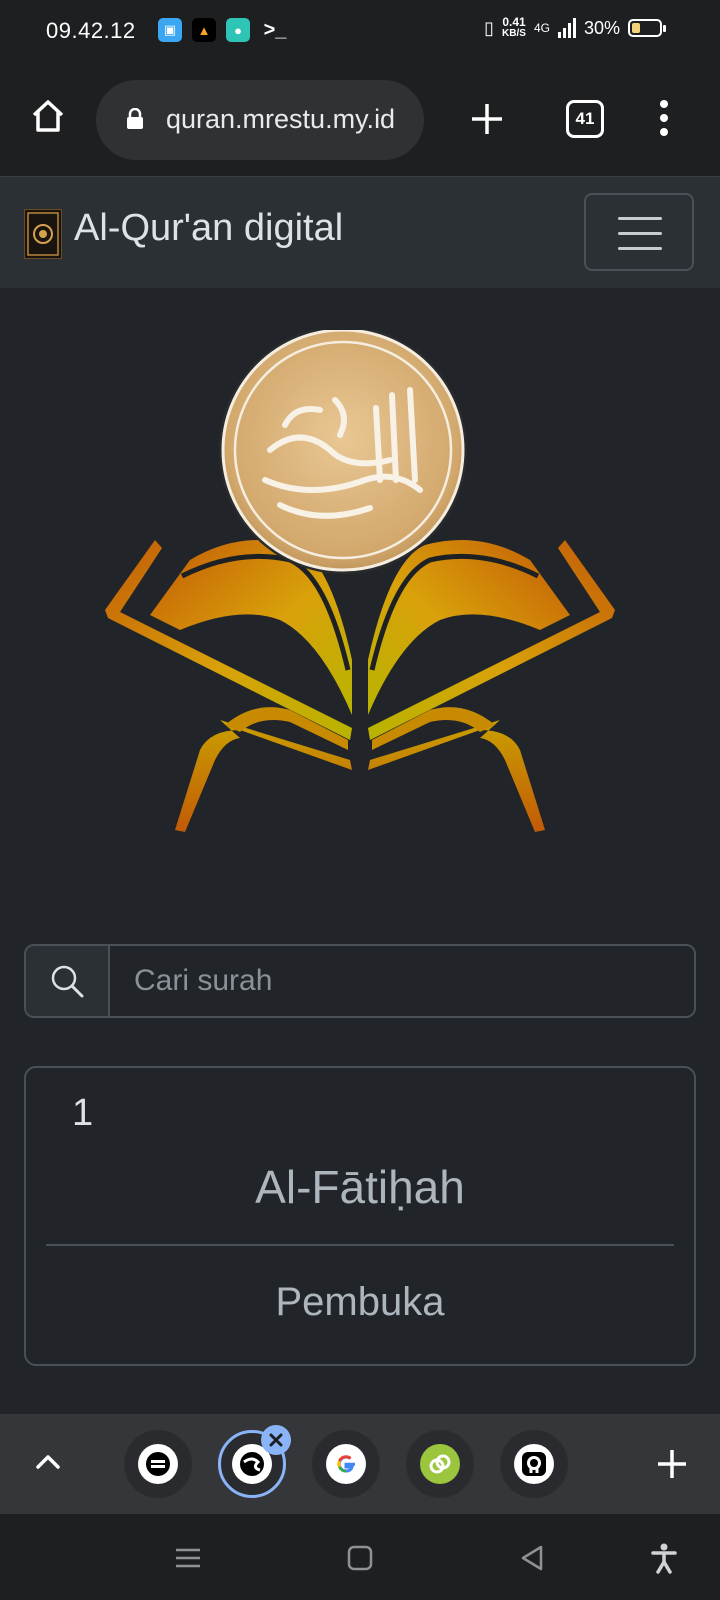 Image resolution: width=720 pixels, height=1600 pixels. Describe the element at coordinates (48, 116) in the screenshot. I see `home-icon` at that location.